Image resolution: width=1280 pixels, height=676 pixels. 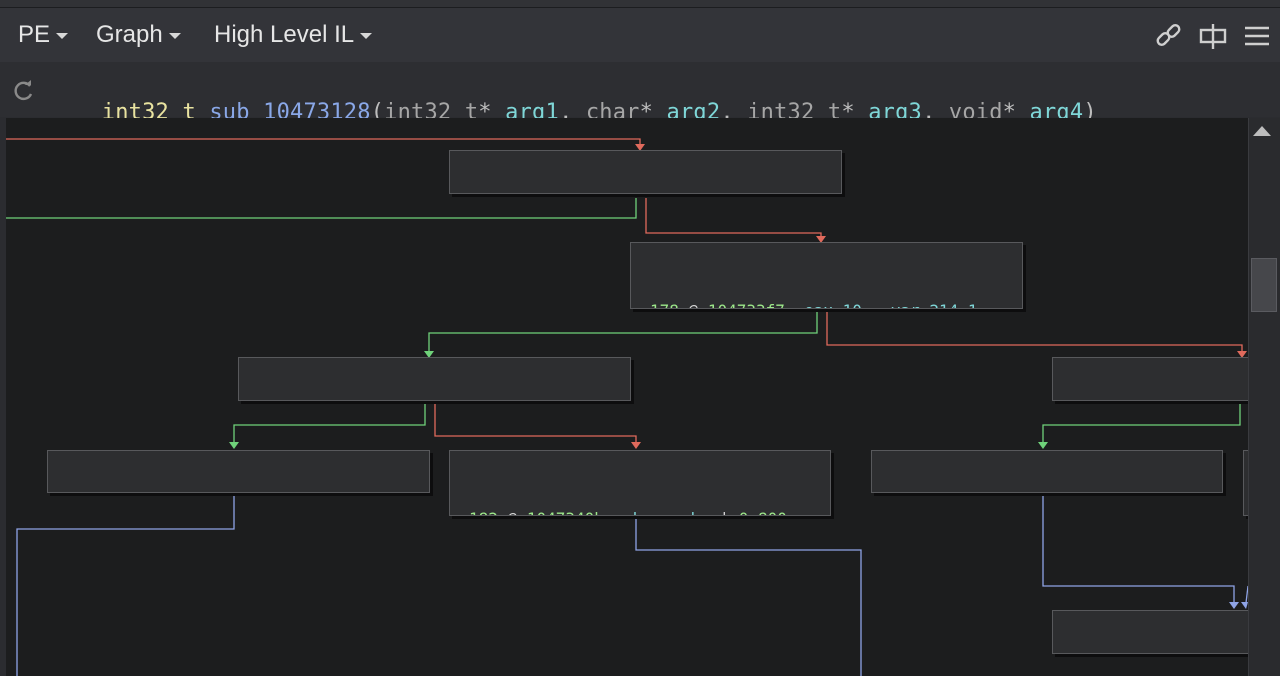 I want to click on basic-block-184: 184 @ 10473419 if, so click(x=1150, y=379).